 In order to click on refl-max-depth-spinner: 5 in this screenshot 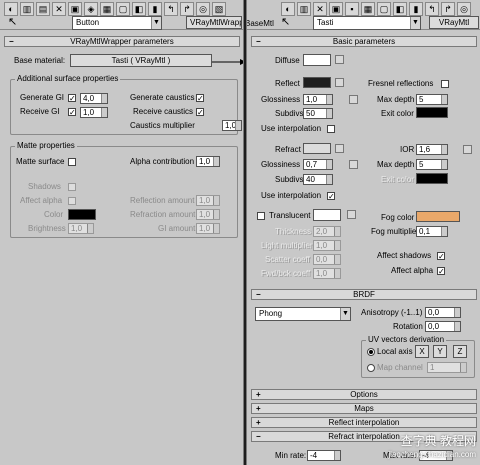, I will do `click(432, 99)`.